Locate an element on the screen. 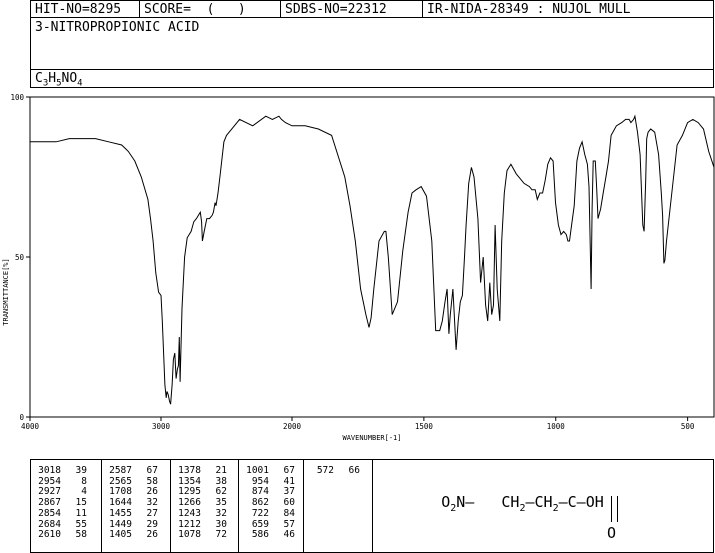 Image resolution: width=715 pixels, height=553 pixels. peak-transmittance: 84 is located at coordinates (289, 513).